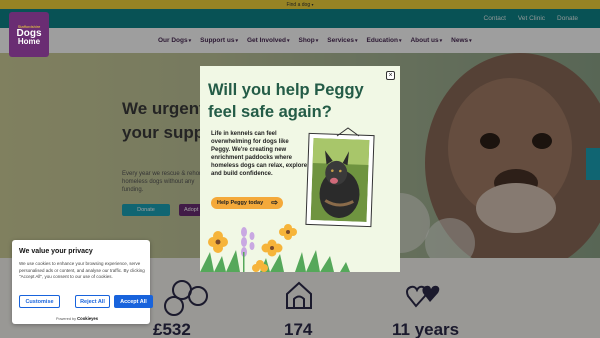 This screenshot has width=600, height=338. Describe the element at coordinates (240, 203) in the screenshot. I see `help-peggy-label: Help Peggy today` at that location.